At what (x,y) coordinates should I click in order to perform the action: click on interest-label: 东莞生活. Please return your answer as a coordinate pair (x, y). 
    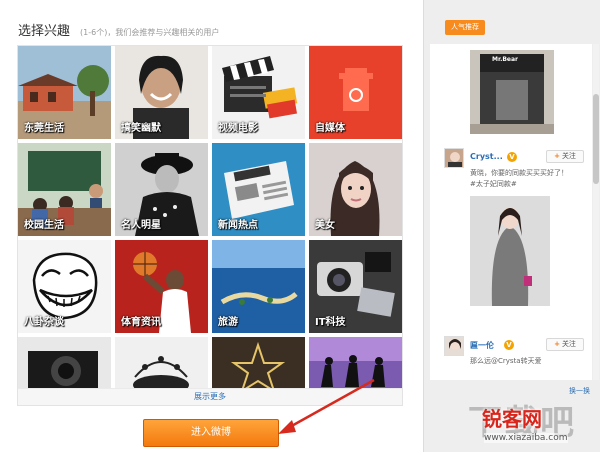
    Looking at the image, I should click on (44, 128).